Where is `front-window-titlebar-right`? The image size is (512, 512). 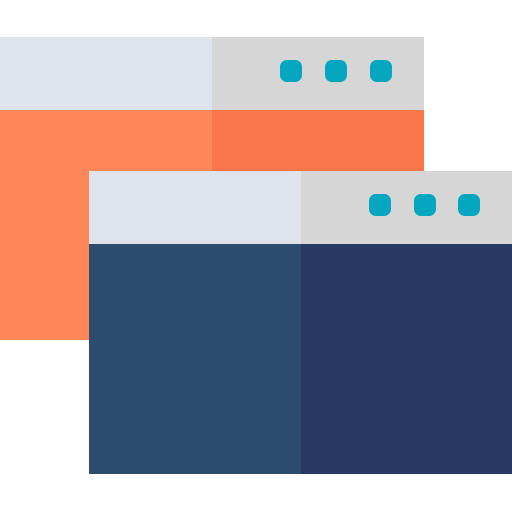 front-window-titlebar-right is located at coordinates (406, 207).